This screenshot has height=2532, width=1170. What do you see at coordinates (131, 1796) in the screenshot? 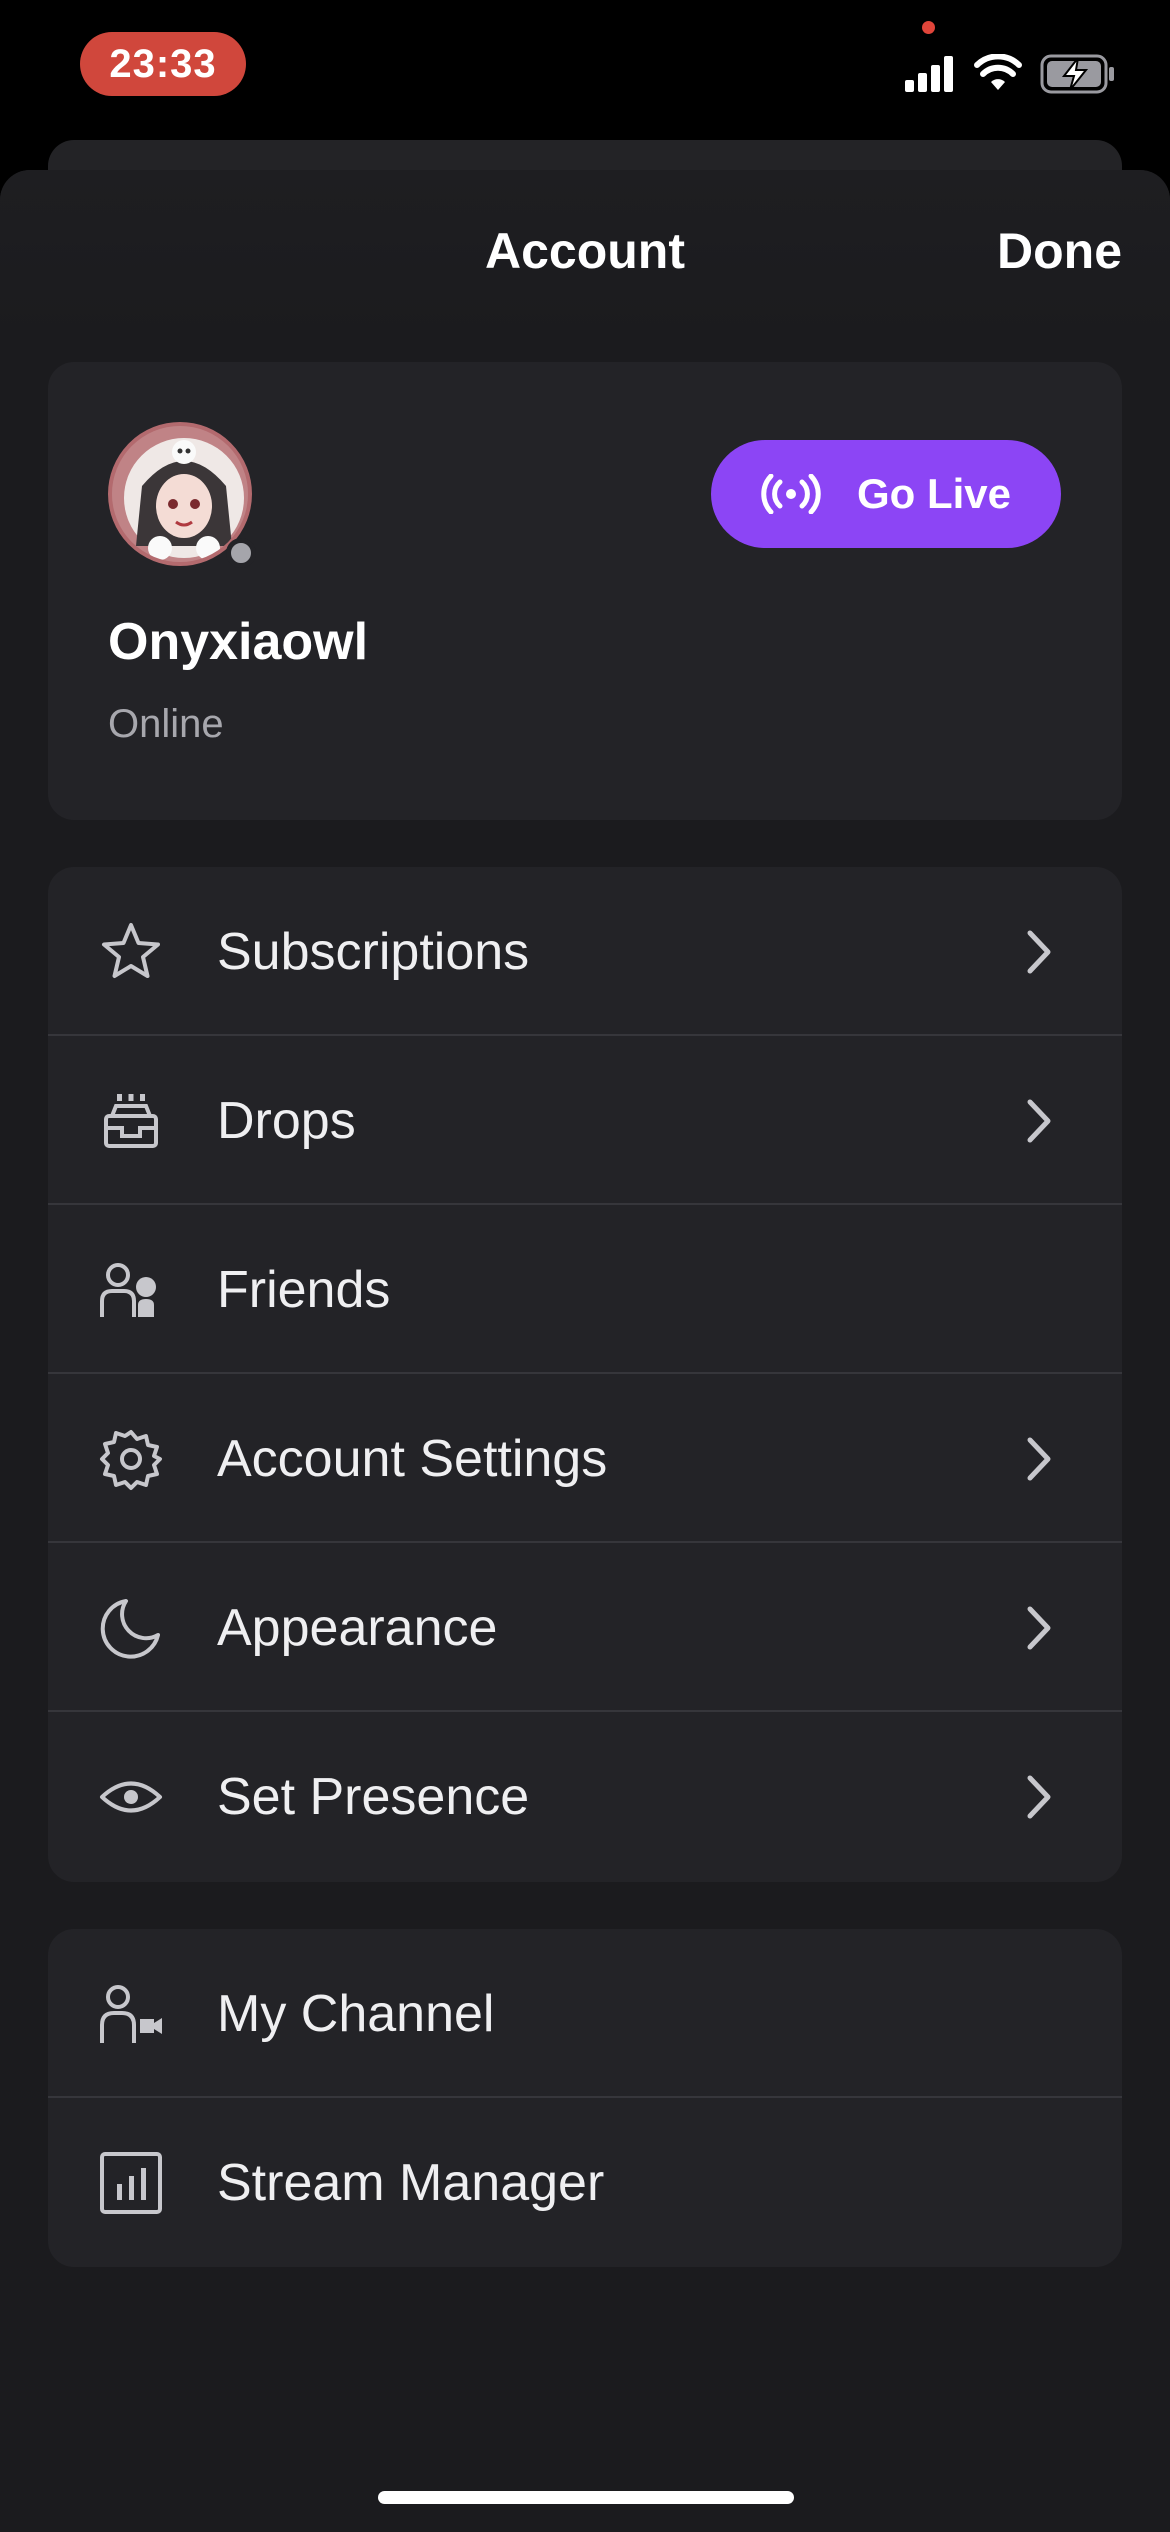
I see `eye-icon` at bounding box center [131, 1796].